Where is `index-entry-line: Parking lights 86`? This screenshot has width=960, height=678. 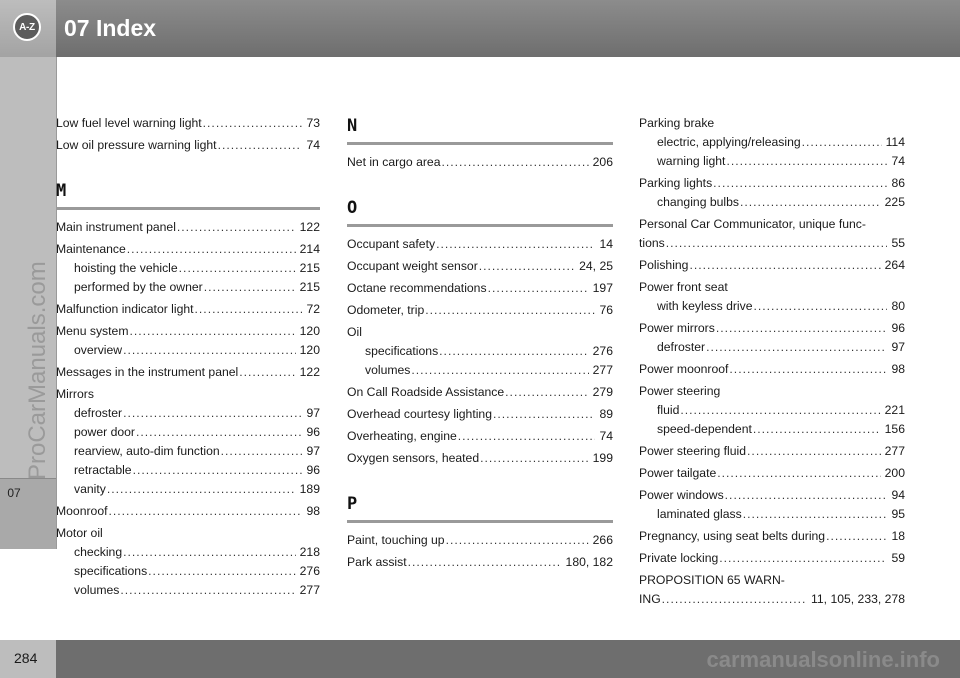 index-entry-line: Parking lights 86 is located at coordinates (772, 183).